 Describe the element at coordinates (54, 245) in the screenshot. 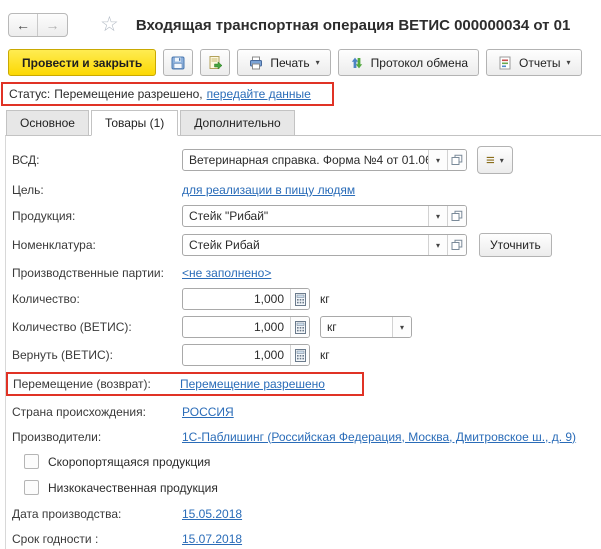

I see `nomenclature-label: Номенклатура:` at that location.